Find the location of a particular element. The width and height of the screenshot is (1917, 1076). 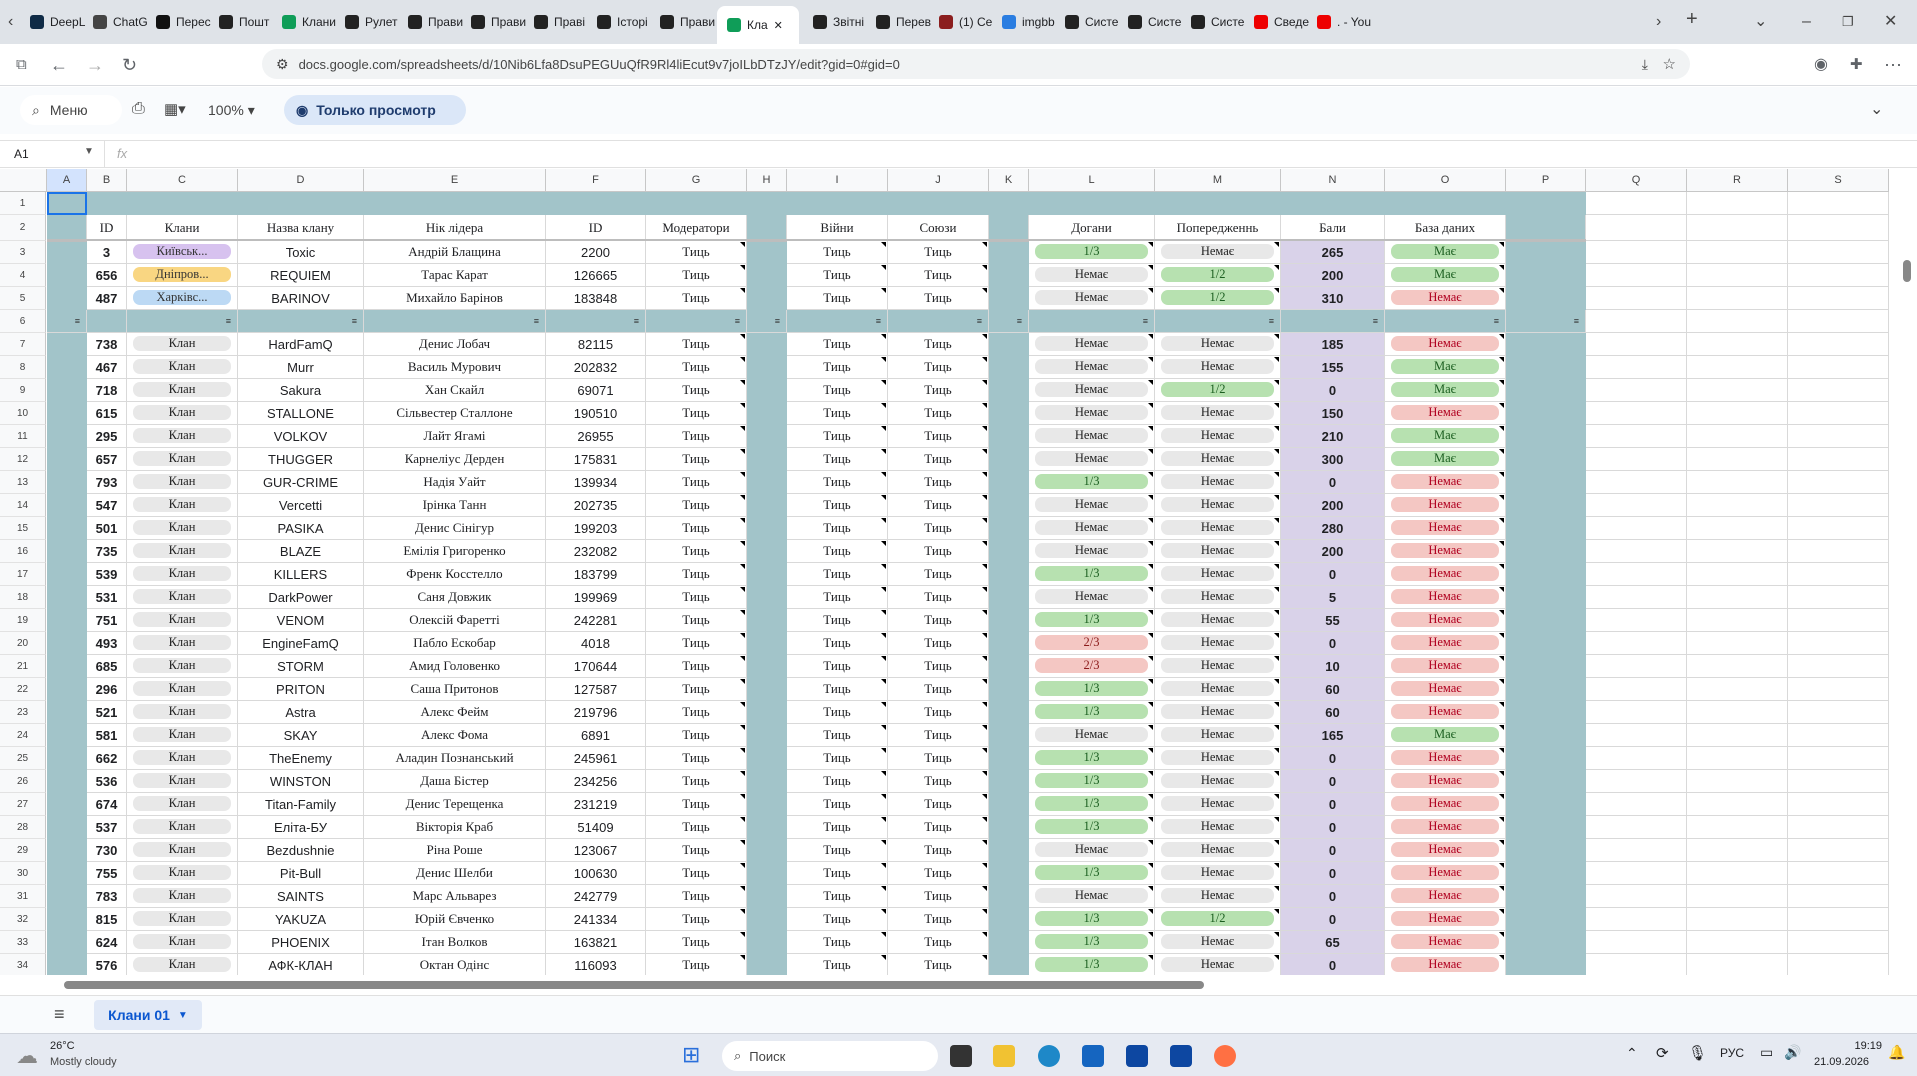

row-header: 14 is located at coordinates (23, 505).